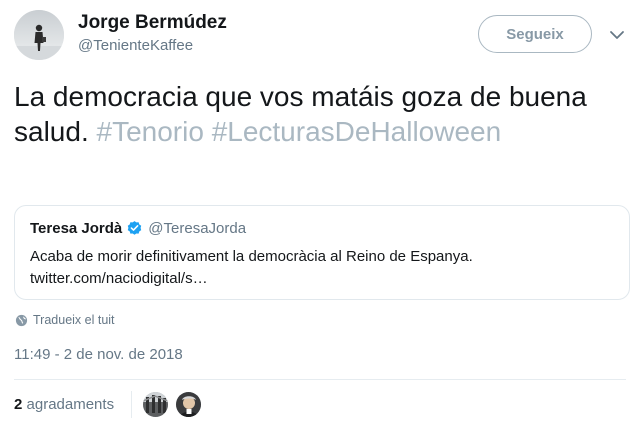 The image size is (639, 426). Describe the element at coordinates (21, 320) in the screenshot. I see `globe-icon` at that location.